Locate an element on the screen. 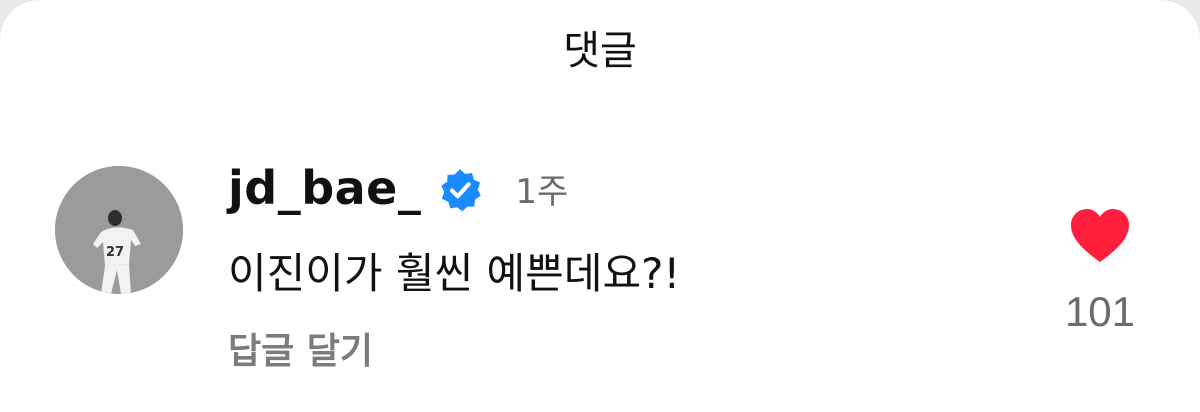 The image size is (1200, 412). avatar-photo: 27 is located at coordinates (119, 230).